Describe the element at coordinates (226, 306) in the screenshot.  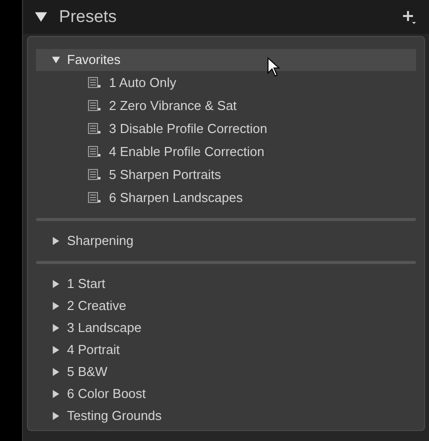
I see `preset-folder: 2 Creative` at that location.